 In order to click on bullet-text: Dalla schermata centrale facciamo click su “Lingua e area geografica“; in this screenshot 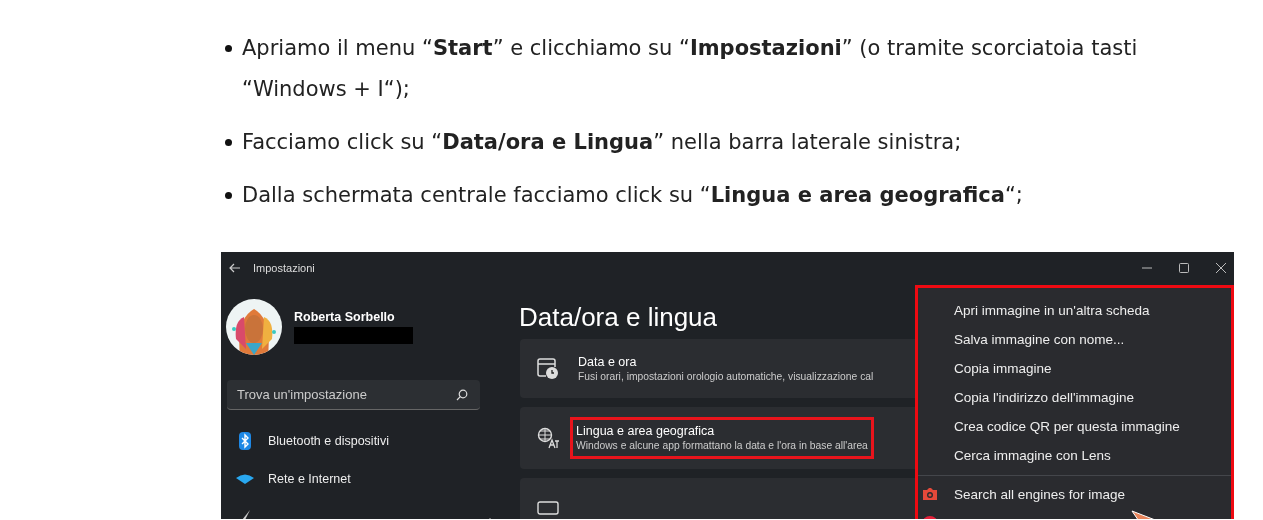, I will do `click(632, 195)`.